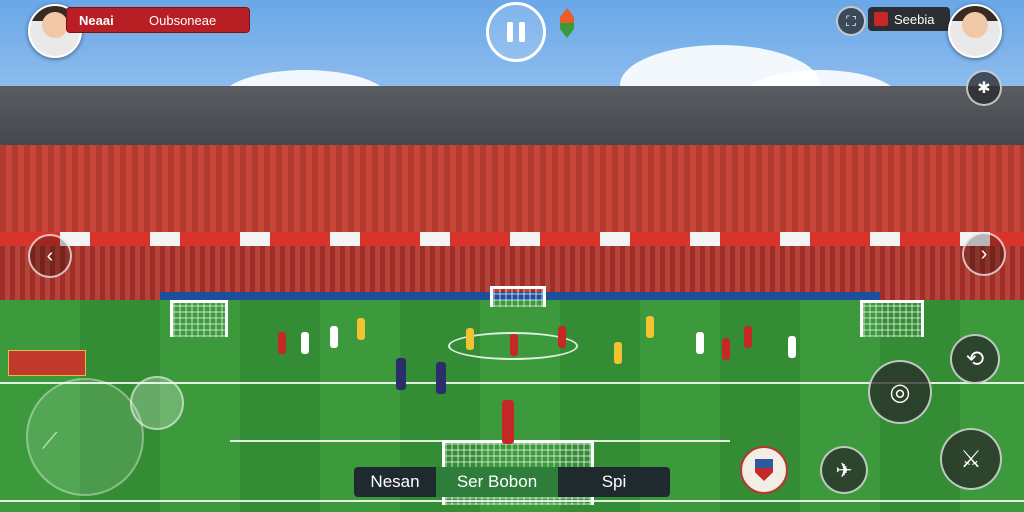  I want to click on right-team-info-bar: Seebia, so click(909, 19).